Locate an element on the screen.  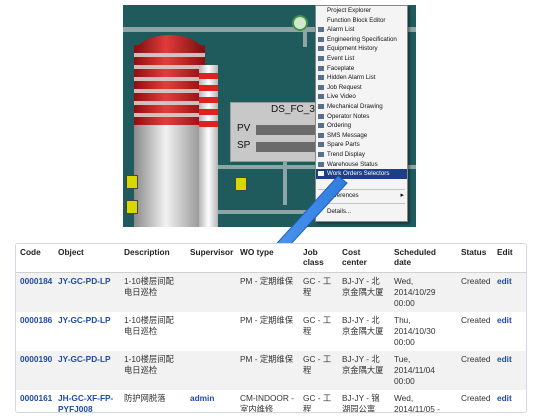
cell-code: 0000186 is located at coordinates (35, 331).